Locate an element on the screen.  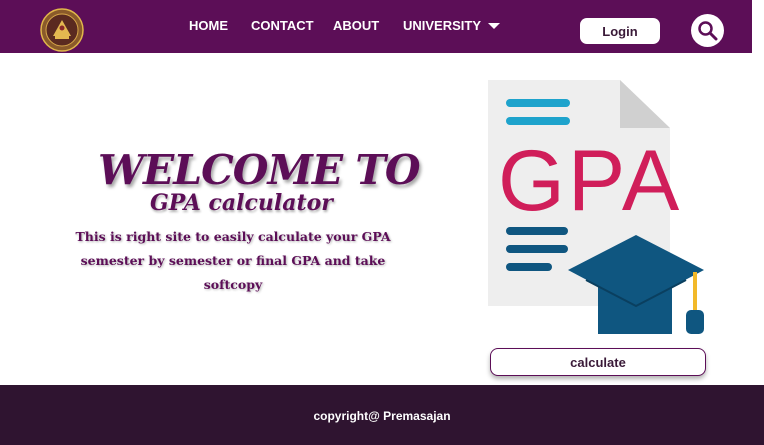
gpa-graphic-text: GPA is located at coordinates (590, 181).